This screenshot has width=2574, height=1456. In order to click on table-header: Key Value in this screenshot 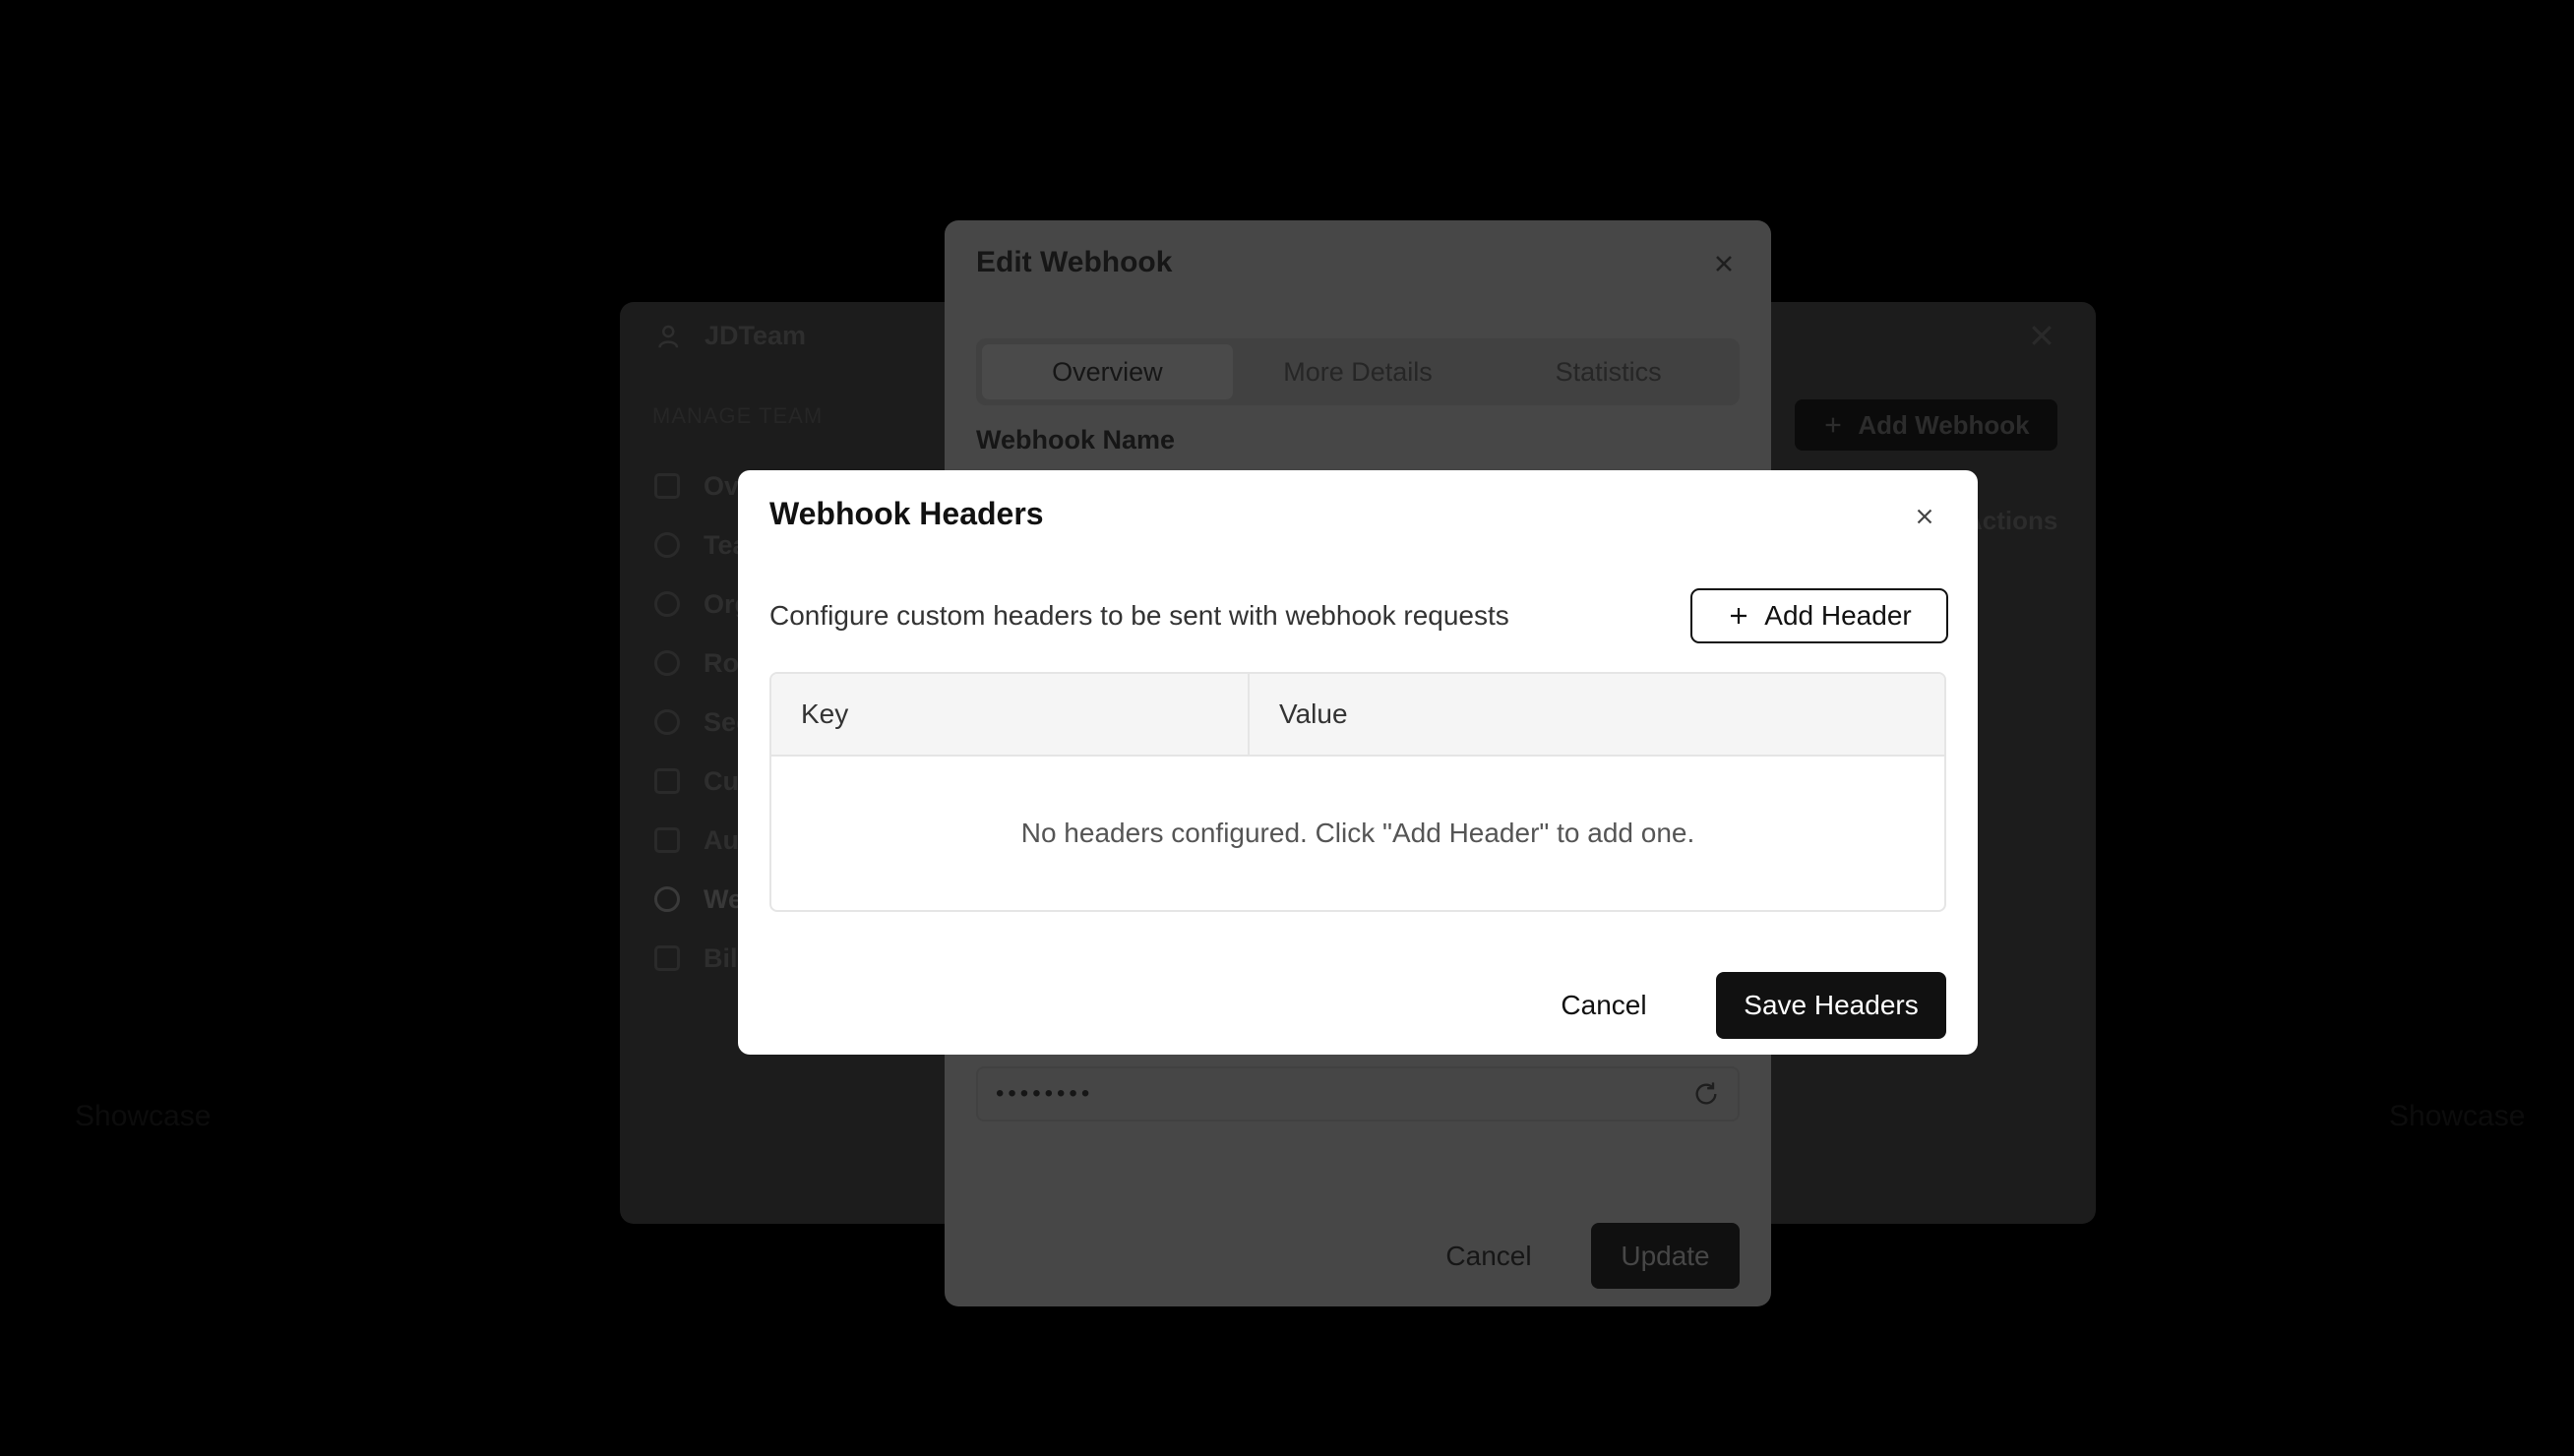, I will do `click(1357, 715)`.